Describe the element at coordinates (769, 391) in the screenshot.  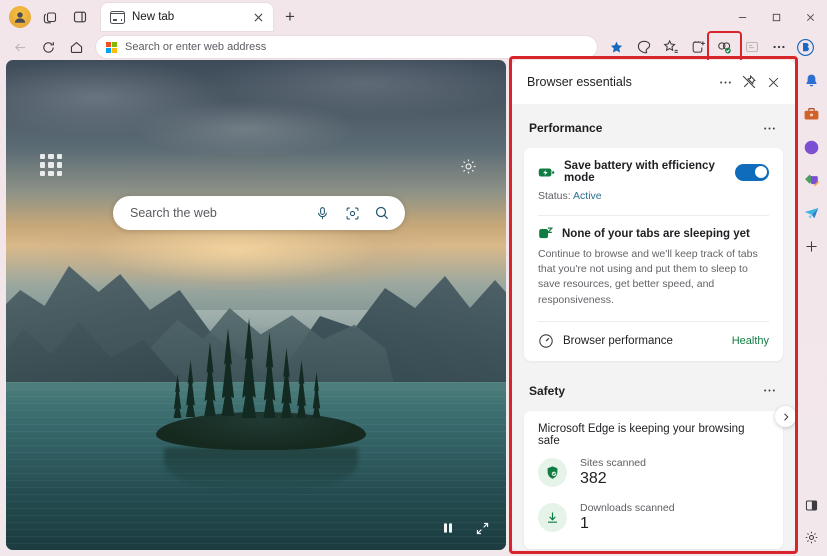
I see `safety-more-icon` at that location.